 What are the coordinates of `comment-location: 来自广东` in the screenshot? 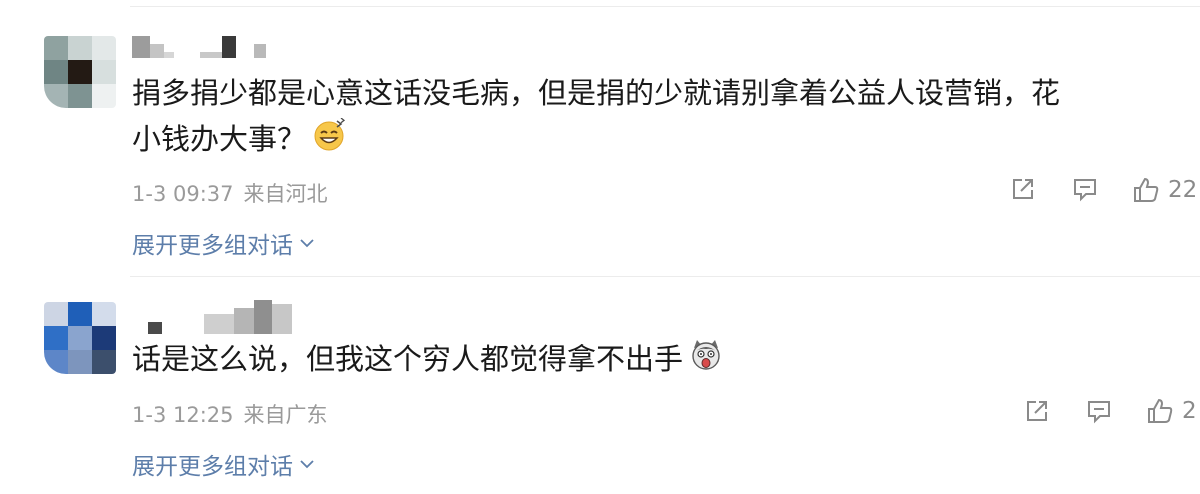 It's located at (285, 415).